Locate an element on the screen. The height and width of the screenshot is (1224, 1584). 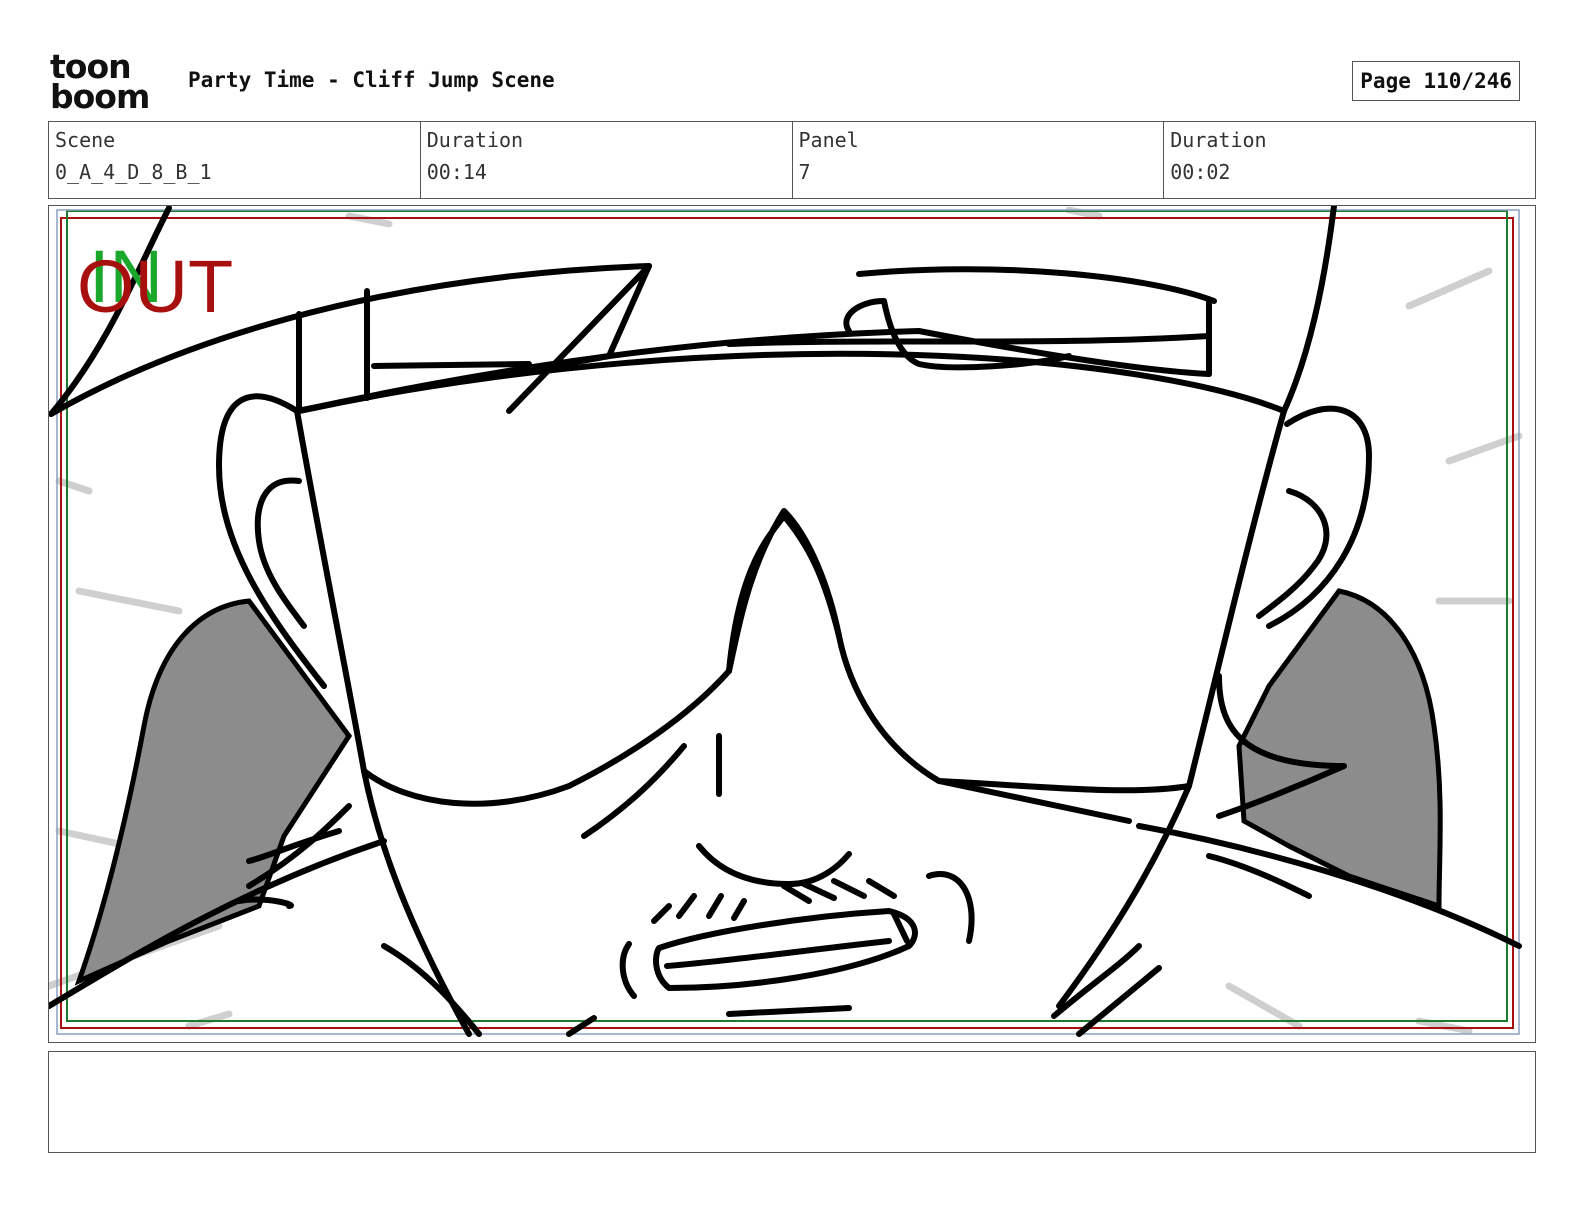
scene-duration-label: Duration is located at coordinates (475, 140).